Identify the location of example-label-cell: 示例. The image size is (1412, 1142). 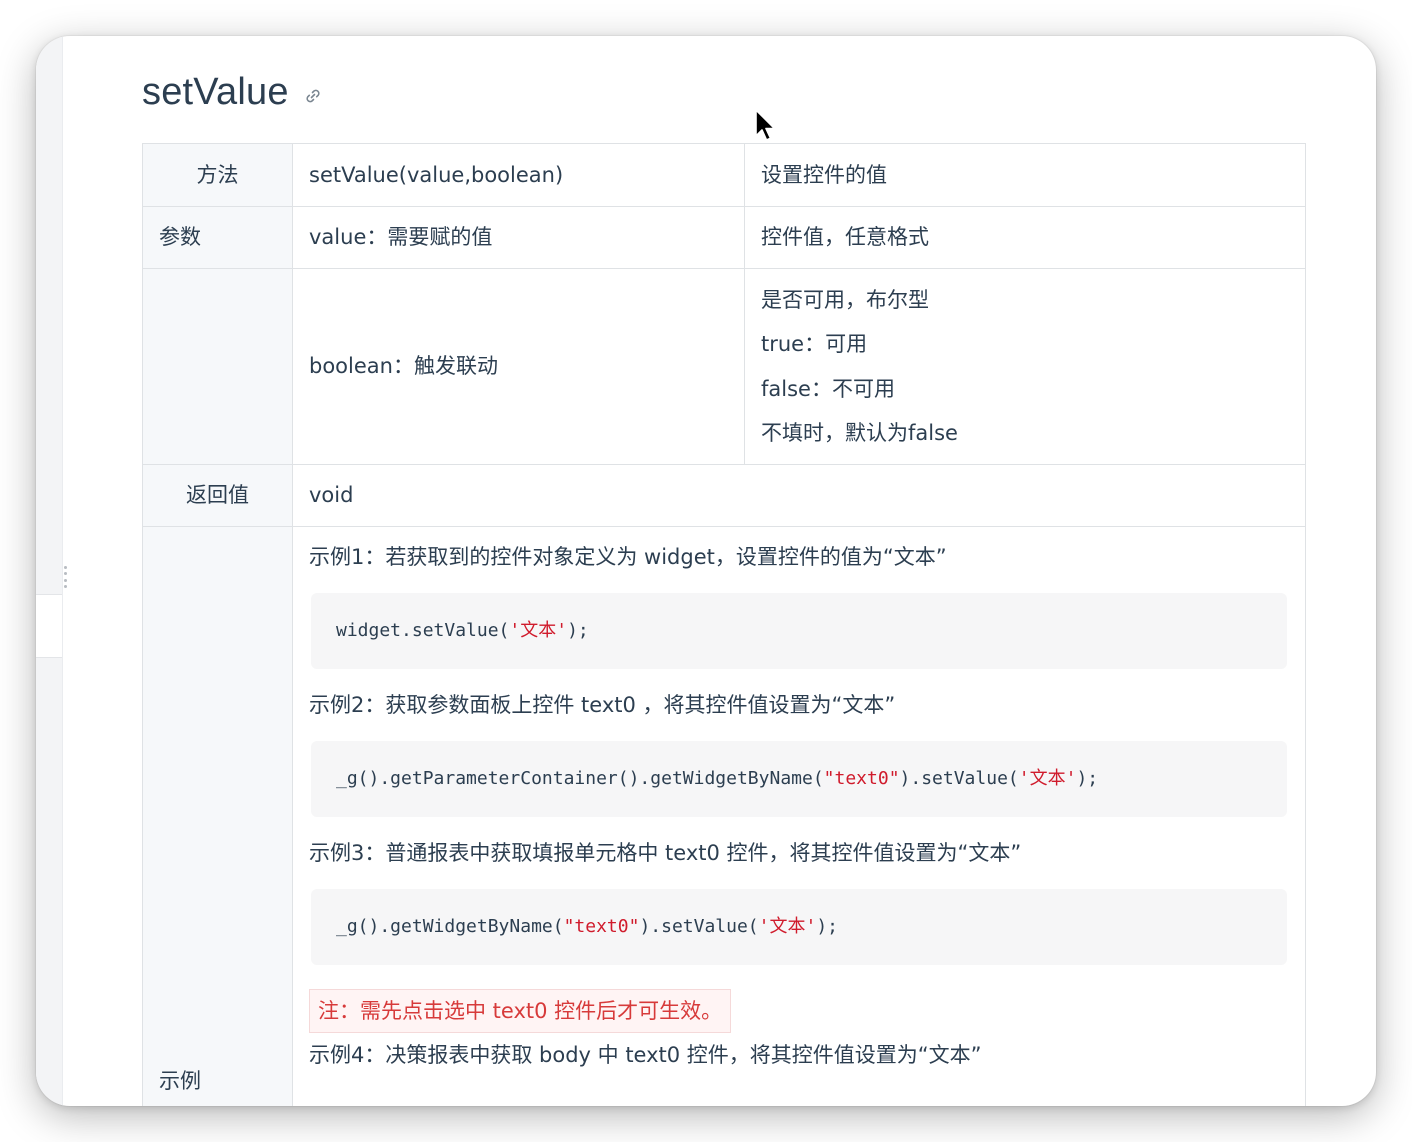
(217, 816).